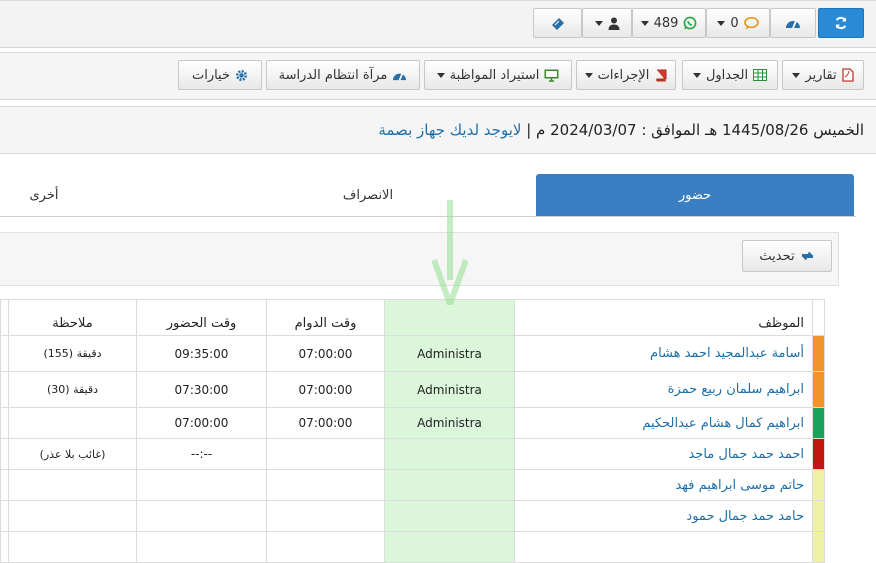 This screenshot has height=563, width=876. Describe the element at coordinates (412, 317) in the screenshot. I see `table-header-row: ملاحظة وقت الحضور وقت الدوام الموظف` at that location.